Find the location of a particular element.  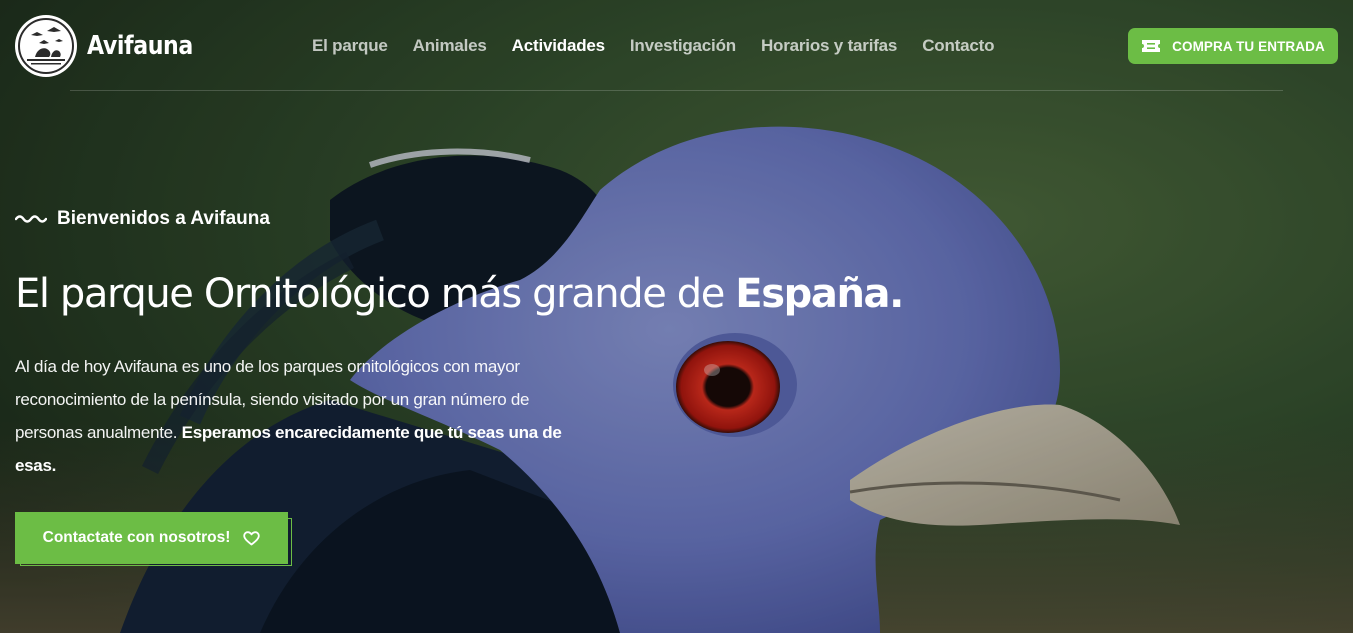

buy-ticket-button: COMPRA TU ENTRADA is located at coordinates (1233, 46).